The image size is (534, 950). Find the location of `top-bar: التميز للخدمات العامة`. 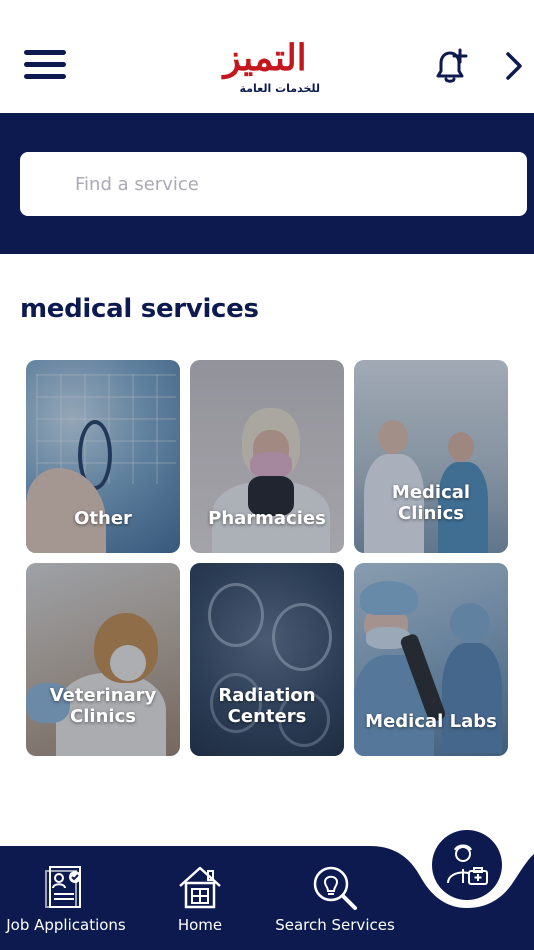

top-bar: التميز للخدمات العامة is located at coordinates (267, 56).